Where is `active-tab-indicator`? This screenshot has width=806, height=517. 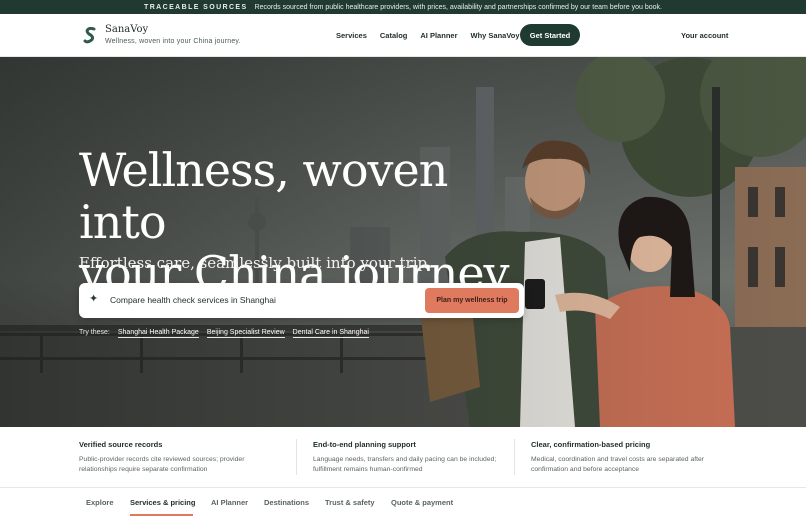
active-tab-indicator is located at coordinates (161, 515).